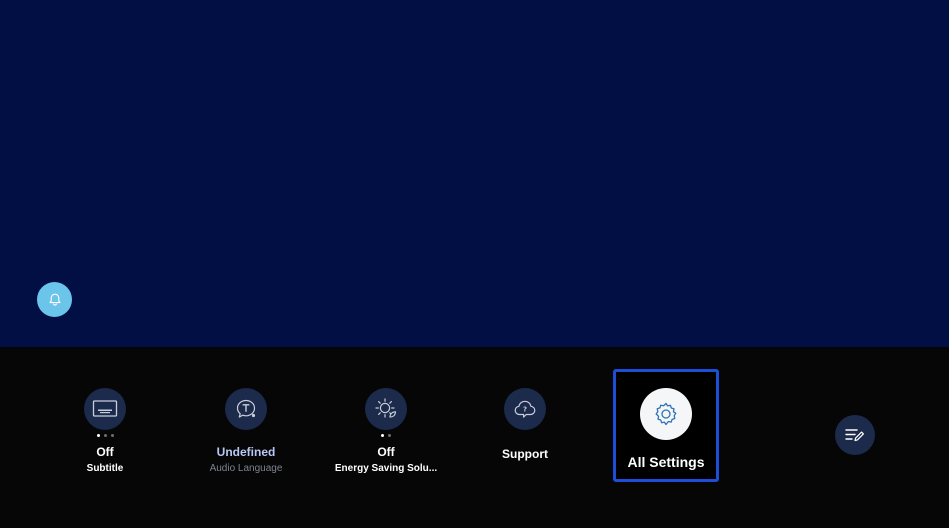 The width and height of the screenshot is (949, 528). I want to click on subtitle-tile: Off Subtitle, so click(105, 437).